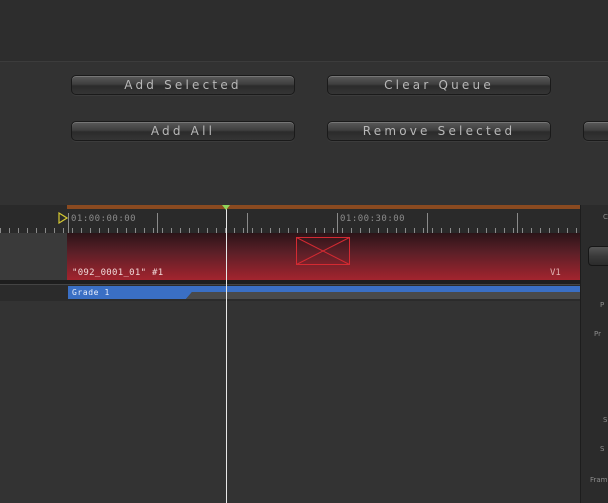 This screenshot has height=503, width=608. I want to click on right-panel-label-1: C, so click(605, 217).